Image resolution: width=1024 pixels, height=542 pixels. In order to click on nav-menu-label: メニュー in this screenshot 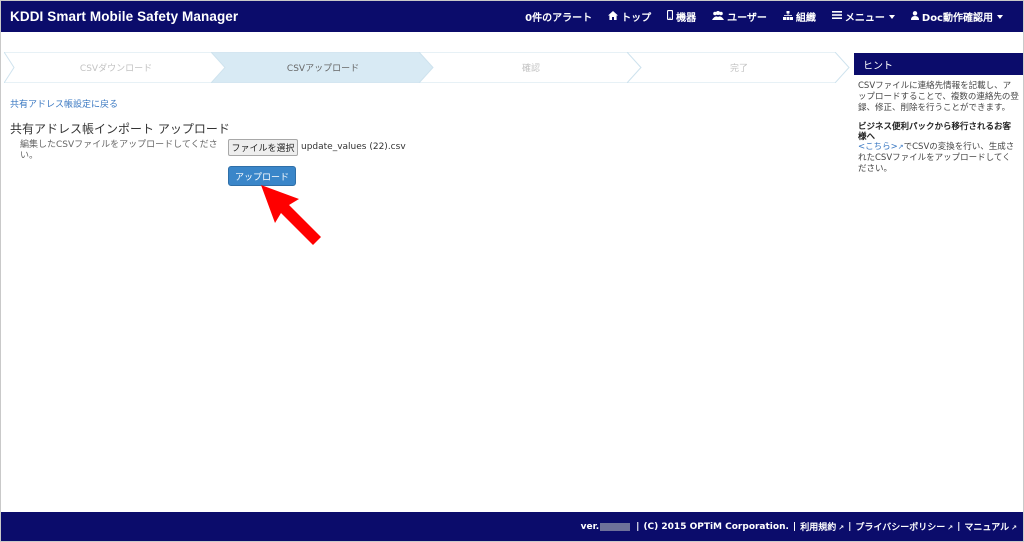, I will do `click(864, 18)`.